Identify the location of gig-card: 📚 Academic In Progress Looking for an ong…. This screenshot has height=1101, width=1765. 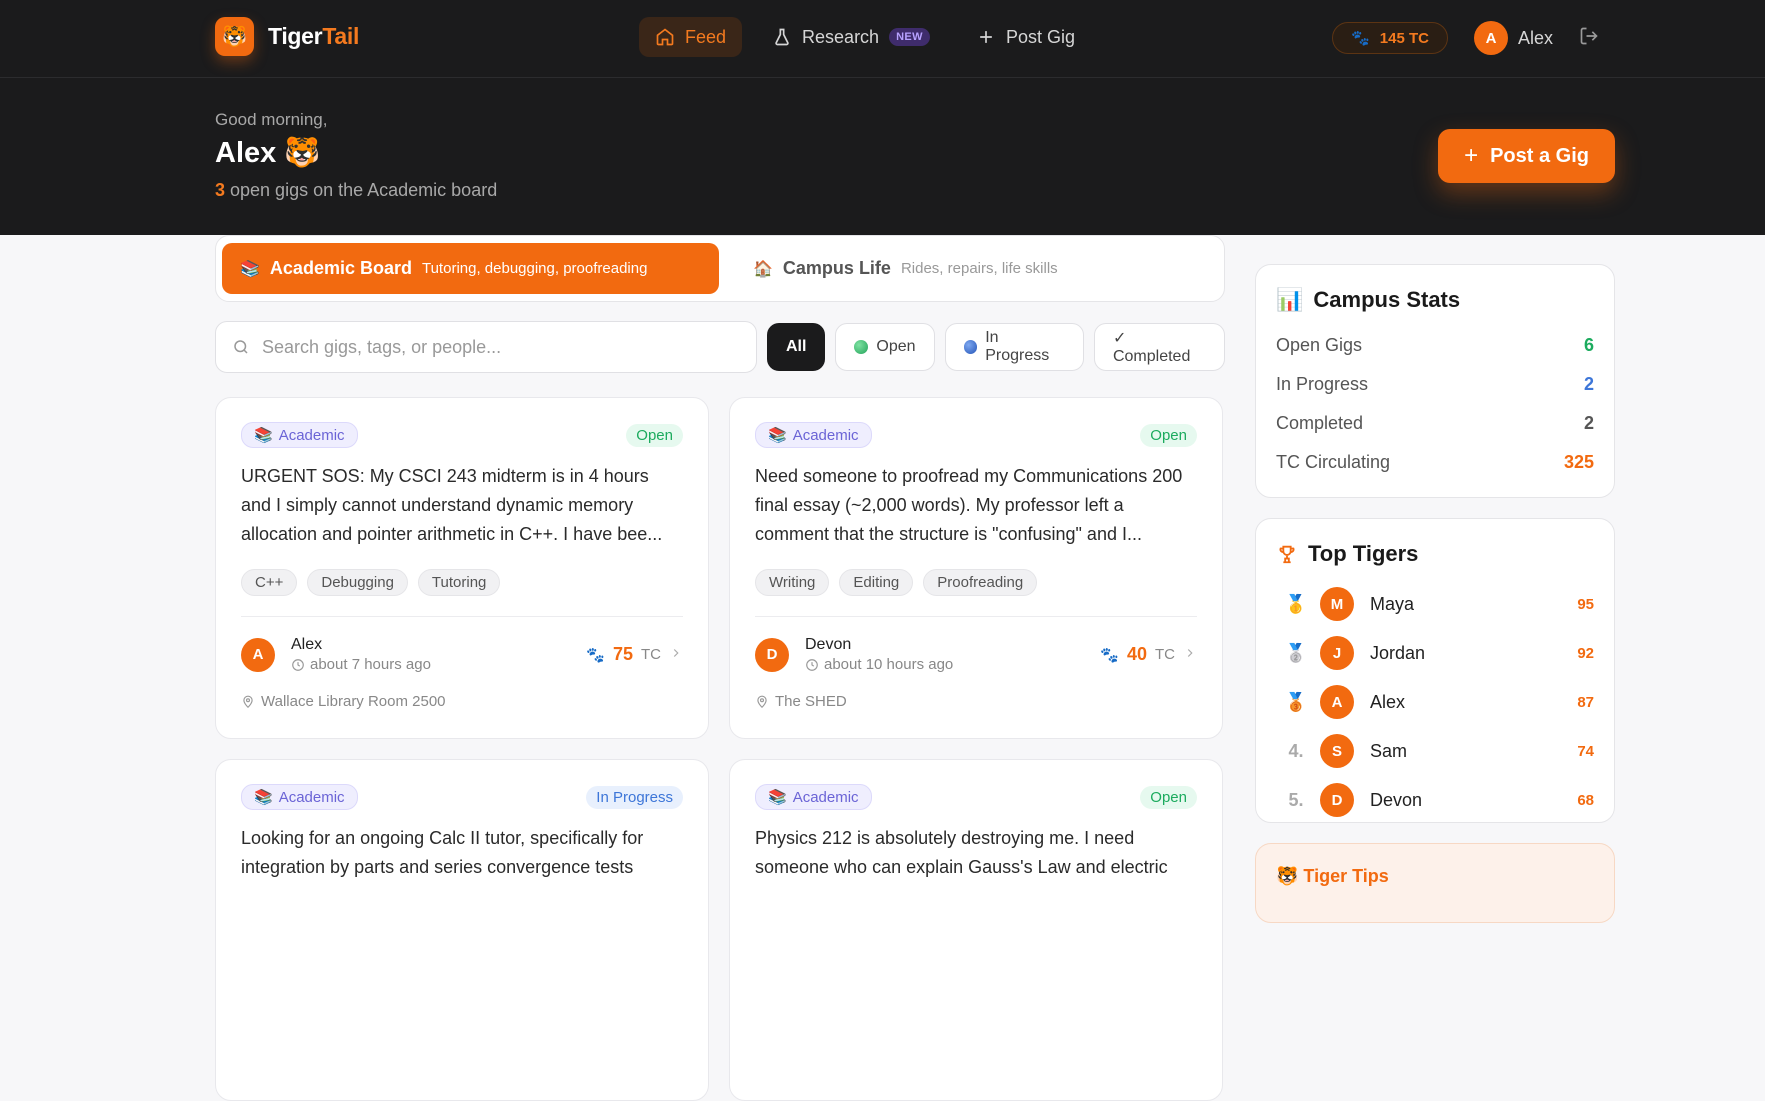
(462, 930).